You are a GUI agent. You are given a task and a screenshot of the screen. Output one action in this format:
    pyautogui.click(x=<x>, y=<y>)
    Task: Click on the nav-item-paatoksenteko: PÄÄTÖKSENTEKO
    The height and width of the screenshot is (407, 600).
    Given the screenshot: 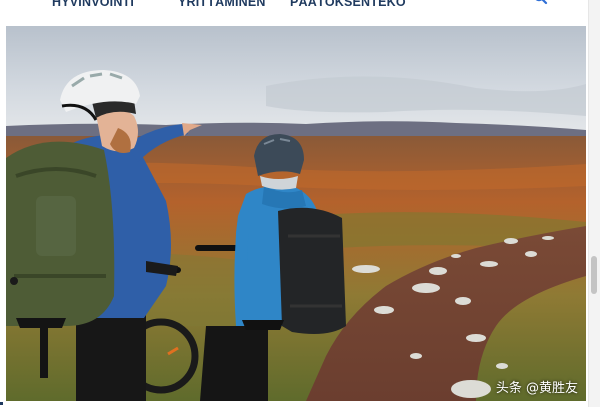 What is the action you would take?
    pyautogui.click(x=348, y=4)
    